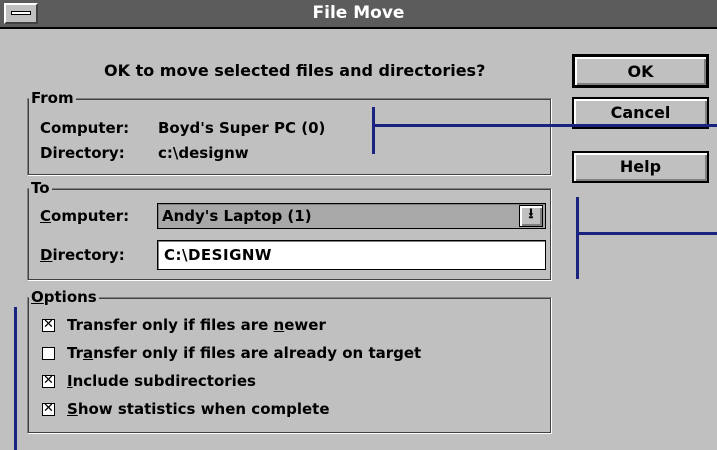  Describe the element at coordinates (85, 128) in the screenshot. I see `from-computer-label: Computer:` at that location.